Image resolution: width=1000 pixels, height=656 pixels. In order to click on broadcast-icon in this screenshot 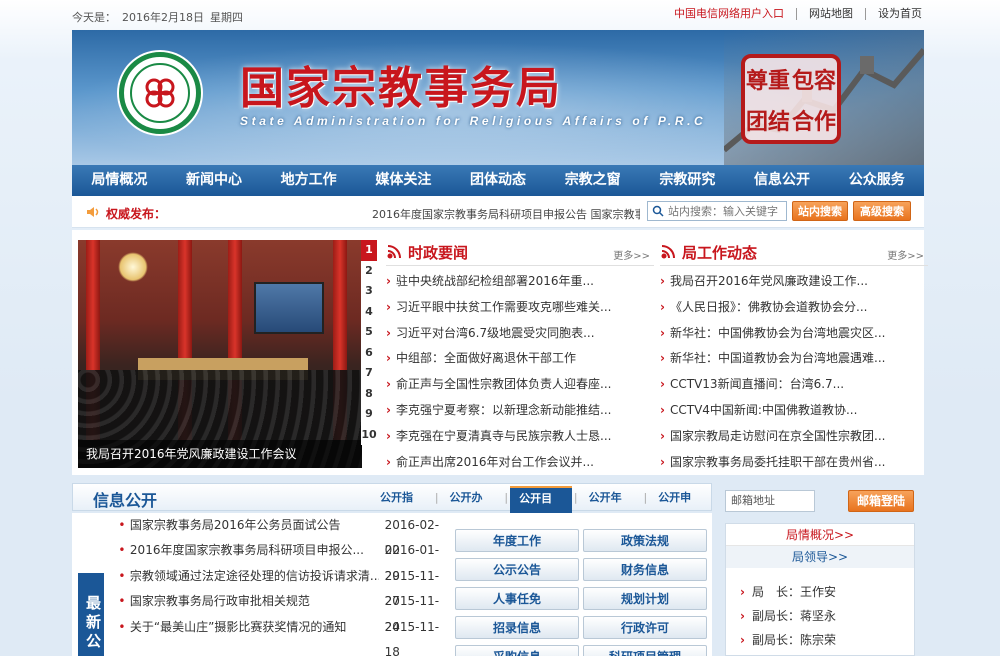, I will do `click(394, 252)`.